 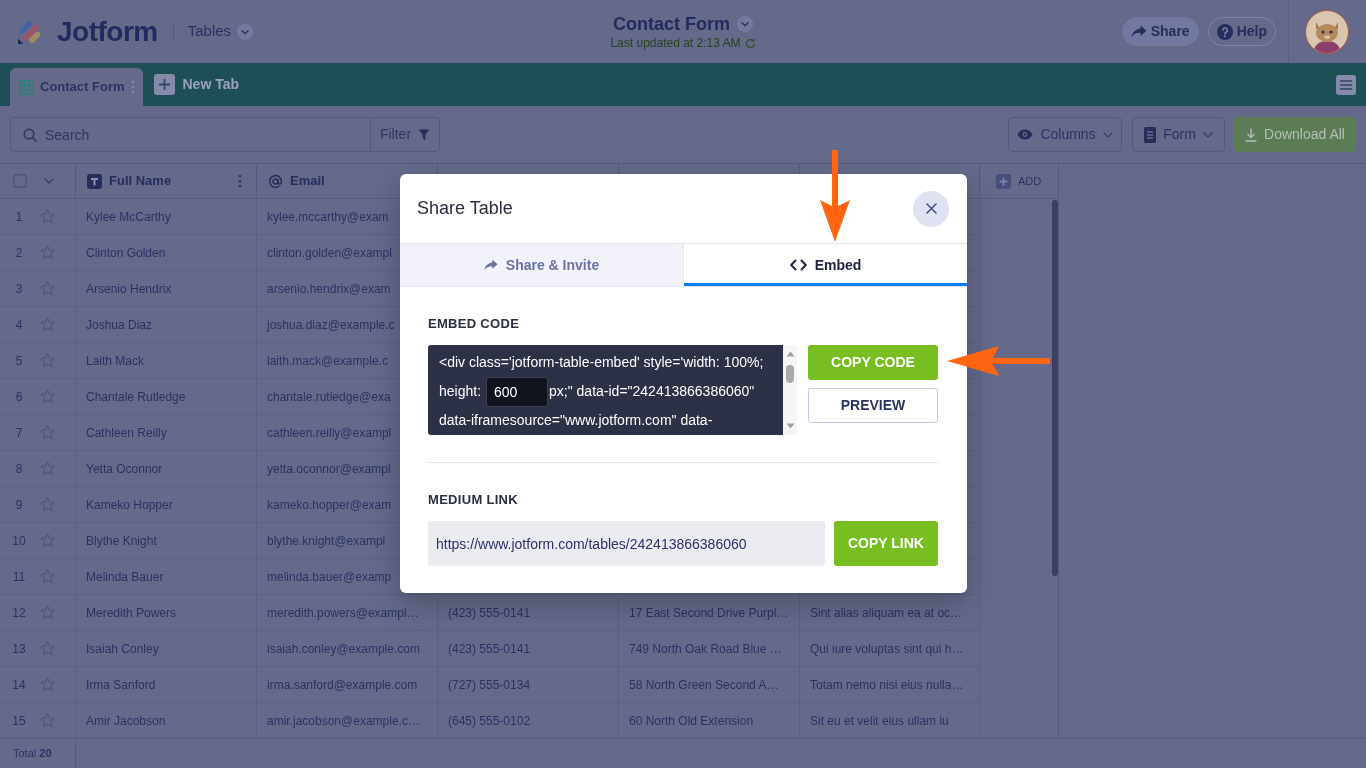 I want to click on table-cell-text: Kylee McCarthy, so click(x=128, y=217).